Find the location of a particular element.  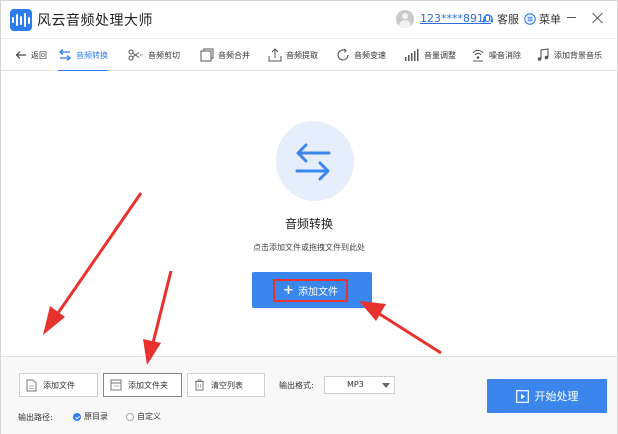

tab-audio-convert: 音频转换 is located at coordinates (83, 55).